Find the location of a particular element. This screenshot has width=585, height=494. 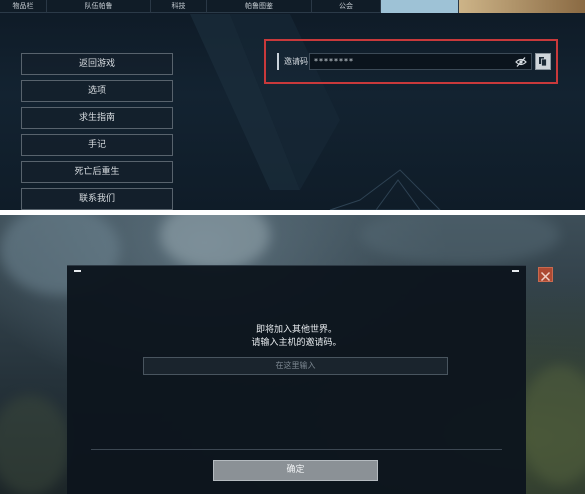

respawn-button: 死亡后重生 is located at coordinates (97, 172).